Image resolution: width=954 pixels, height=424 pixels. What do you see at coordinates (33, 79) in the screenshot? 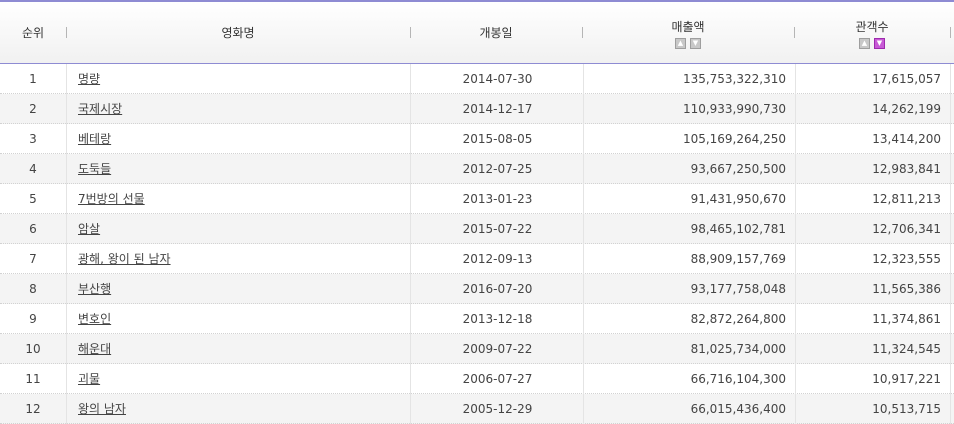
I see `rank-cell: 1` at bounding box center [33, 79].